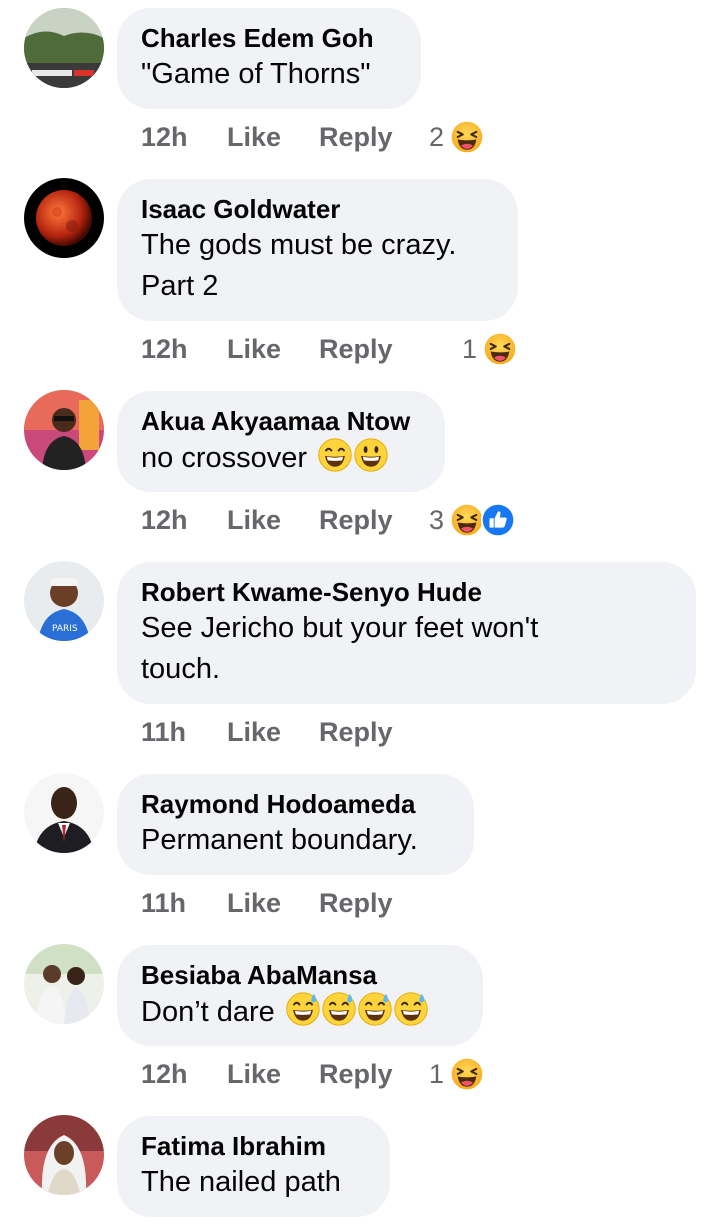 This screenshot has width=720, height=1227. What do you see at coordinates (64, 1155) in the screenshot?
I see `avatar-fatima` at bounding box center [64, 1155].